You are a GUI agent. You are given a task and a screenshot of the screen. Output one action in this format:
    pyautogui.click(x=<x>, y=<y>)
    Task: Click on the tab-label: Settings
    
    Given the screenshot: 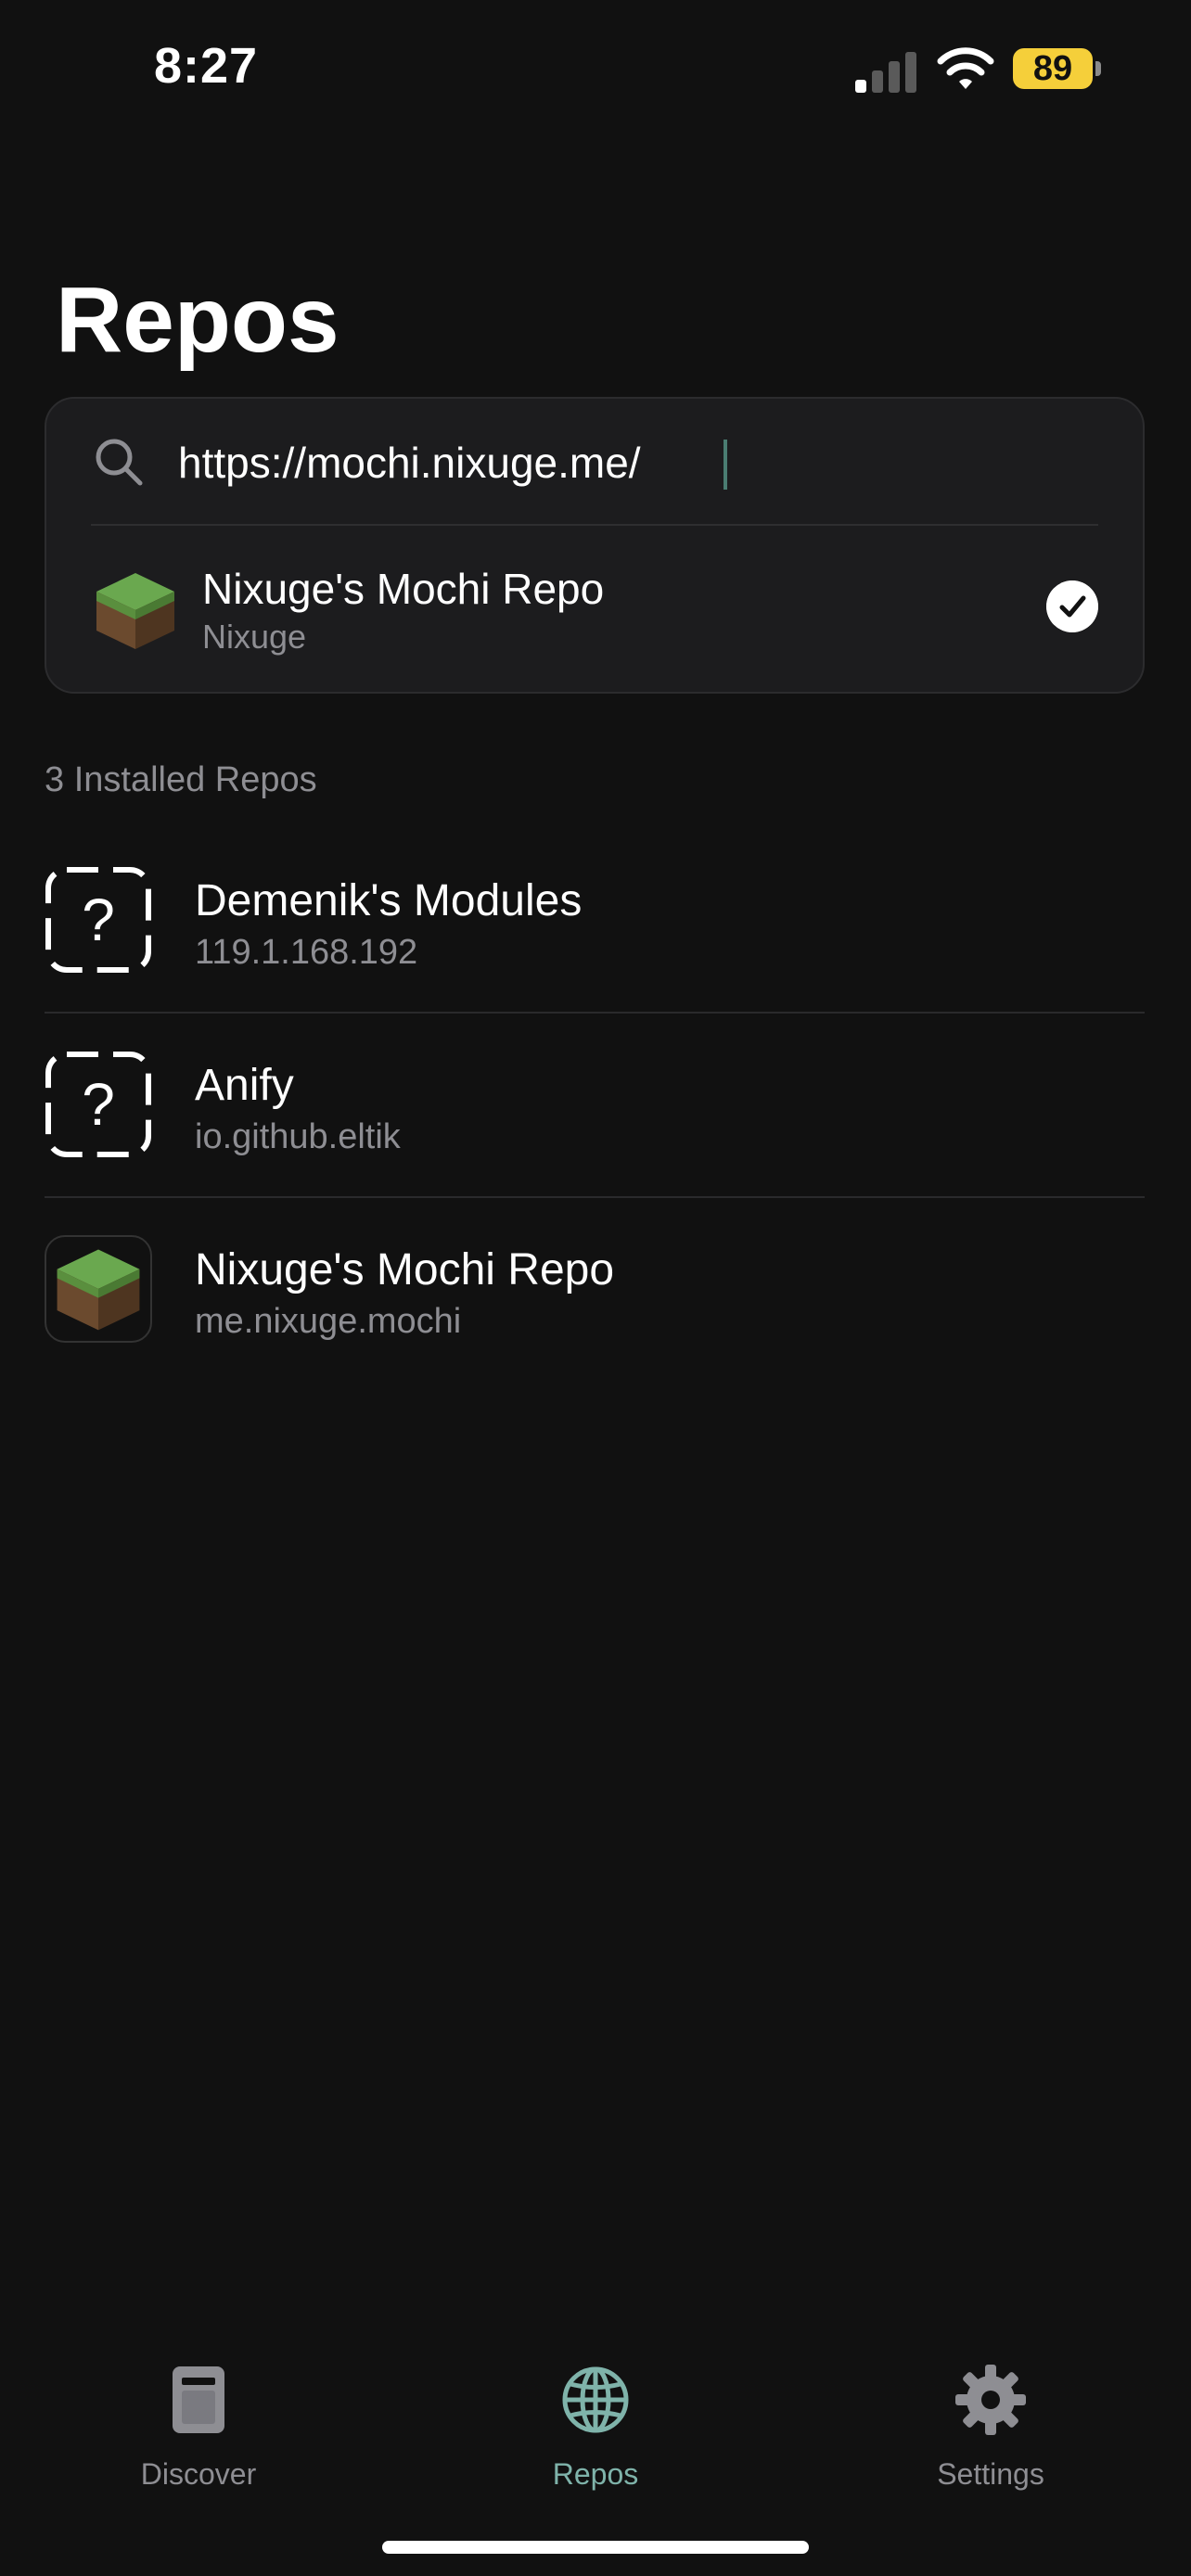 What is the action you would take?
    pyautogui.click(x=990, y=2474)
    